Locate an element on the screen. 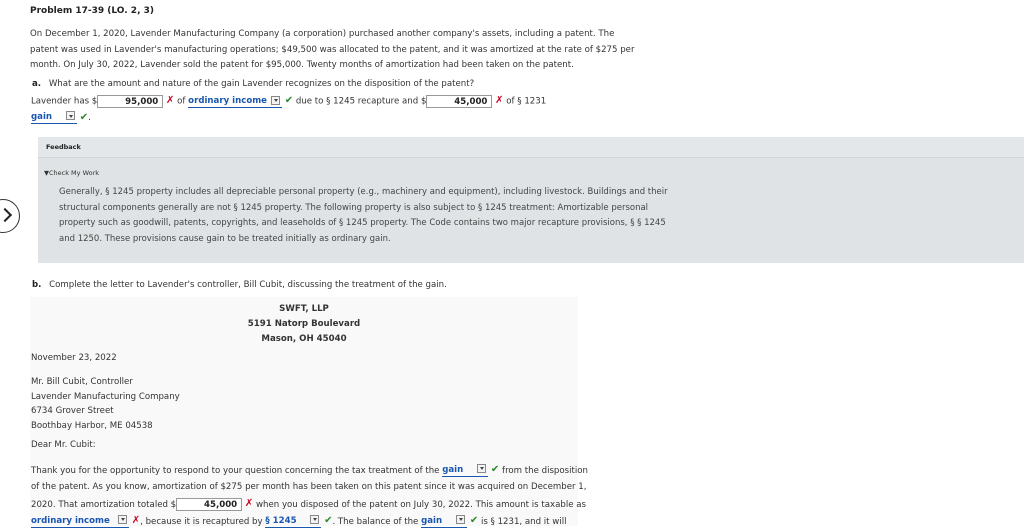  recipient-line: Lavender Manufacturing Company is located at coordinates (105, 396).